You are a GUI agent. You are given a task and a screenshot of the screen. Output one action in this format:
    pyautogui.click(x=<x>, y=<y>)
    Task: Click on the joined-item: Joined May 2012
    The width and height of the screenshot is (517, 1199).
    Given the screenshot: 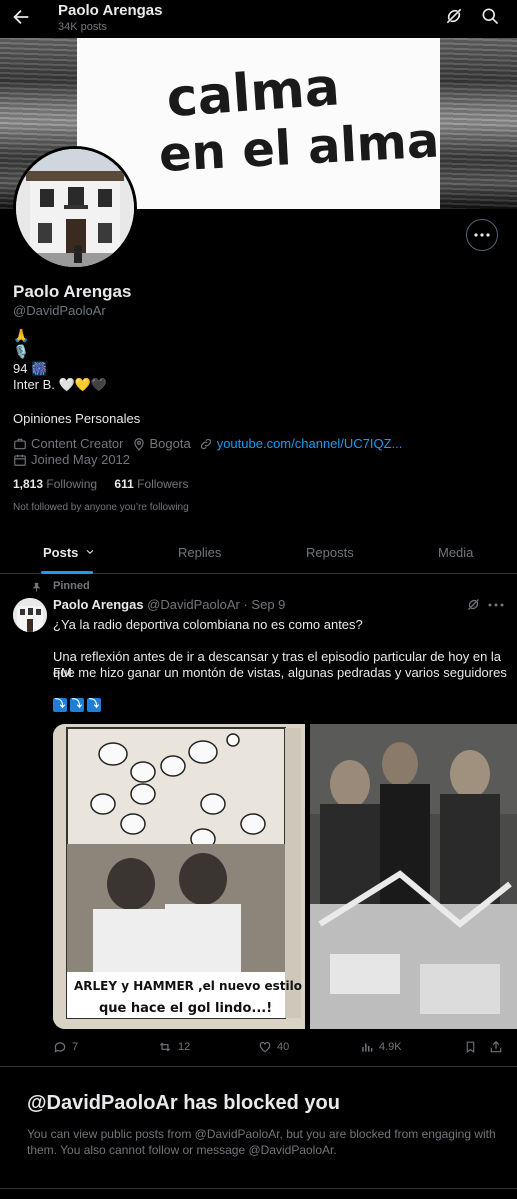 What is the action you would take?
    pyautogui.click(x=71, y=459)
    